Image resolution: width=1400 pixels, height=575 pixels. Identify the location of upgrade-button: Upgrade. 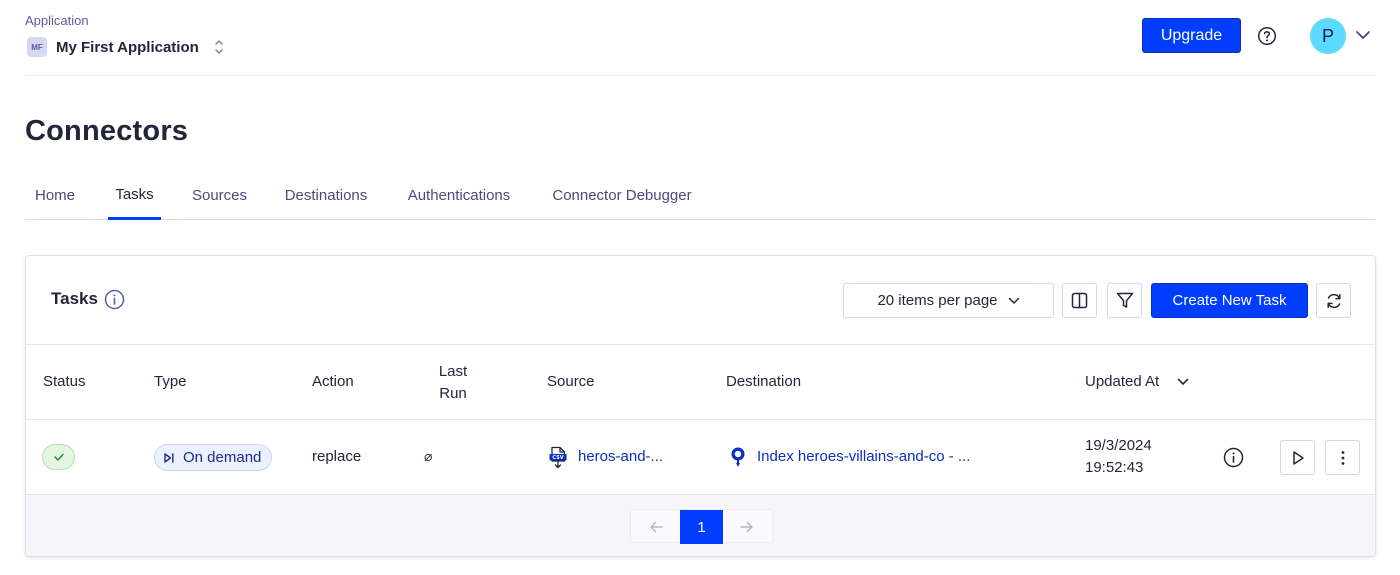
(1191, 35).